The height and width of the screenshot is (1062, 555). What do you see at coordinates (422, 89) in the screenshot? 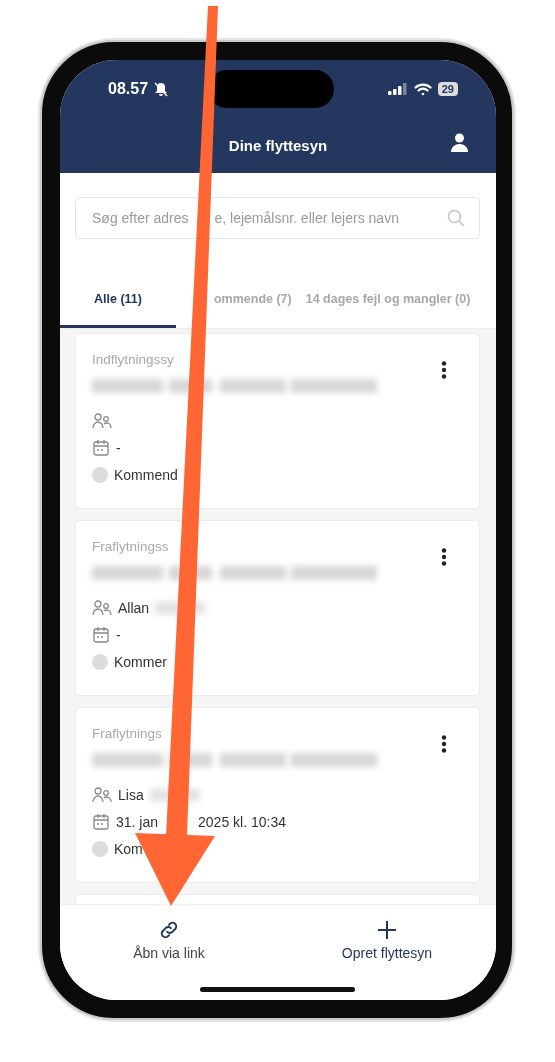
I see `wifi-icon` at bounding box center [422, 89].